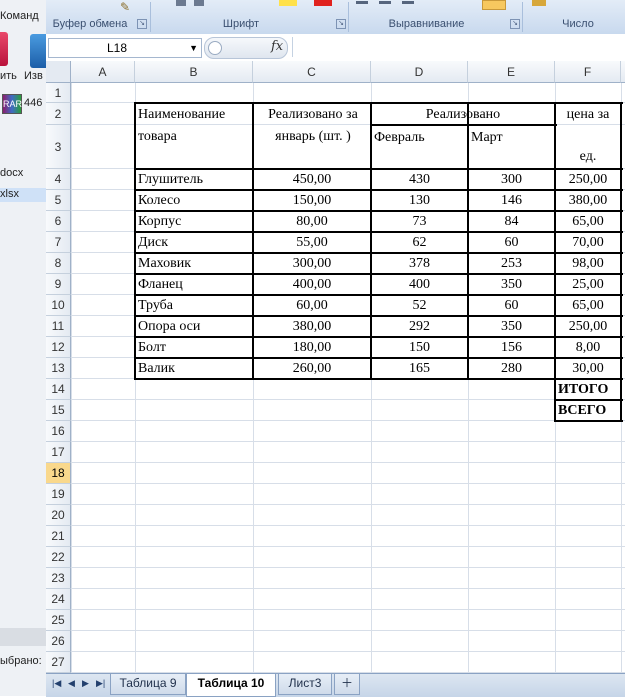 This screenshot has height=697, width=625. Describe the element at coordinates (231, 685) in the screenshot. I see `tab-table-10: Таблица 10` at that location.